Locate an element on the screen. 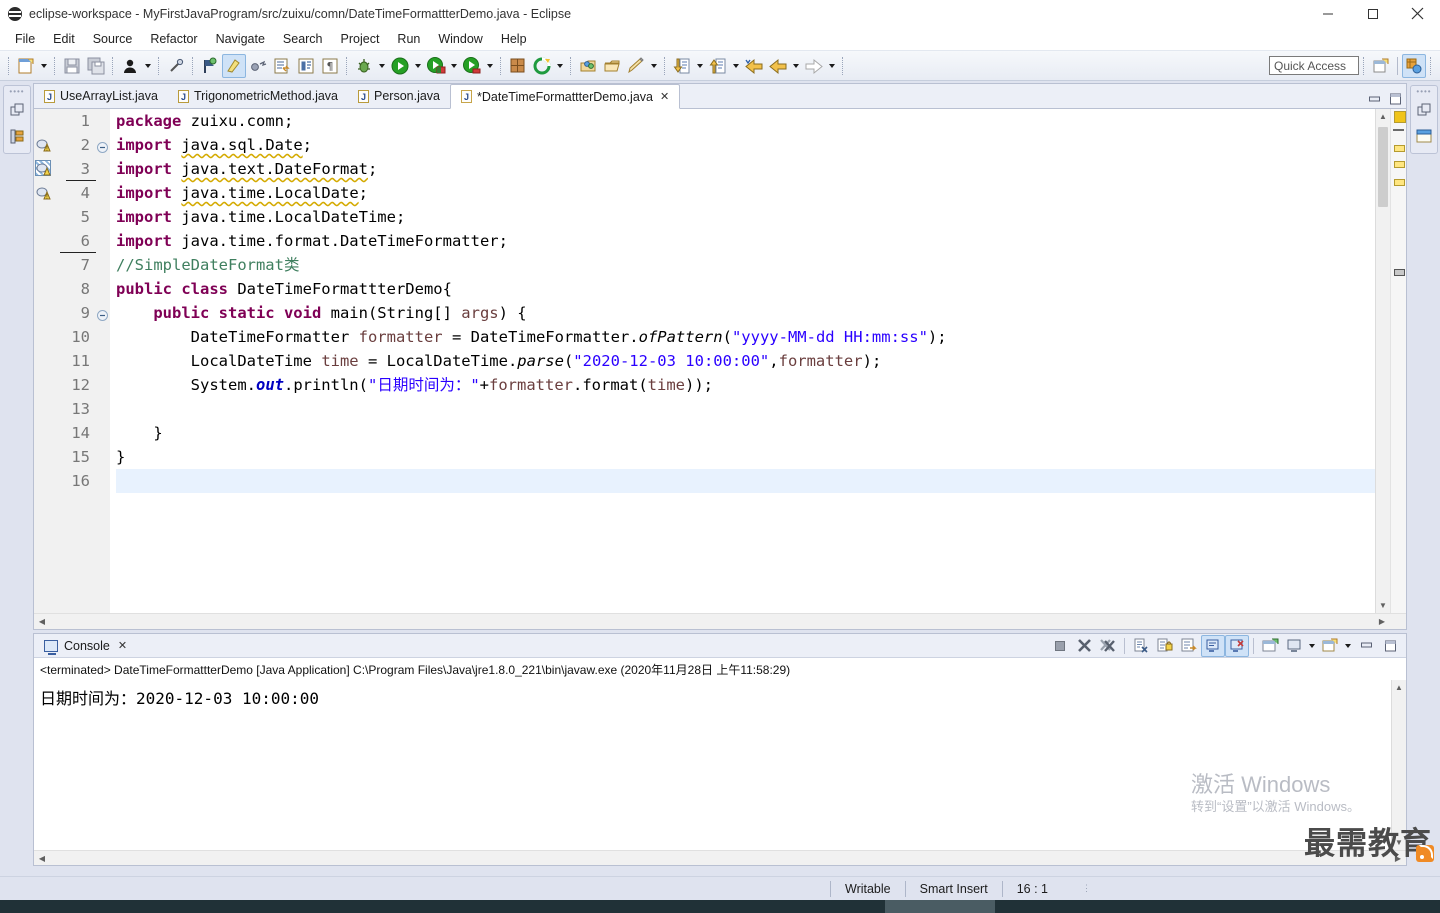 The image size is (1440, 913). maximize-button is located at coordinates (1372, 14).